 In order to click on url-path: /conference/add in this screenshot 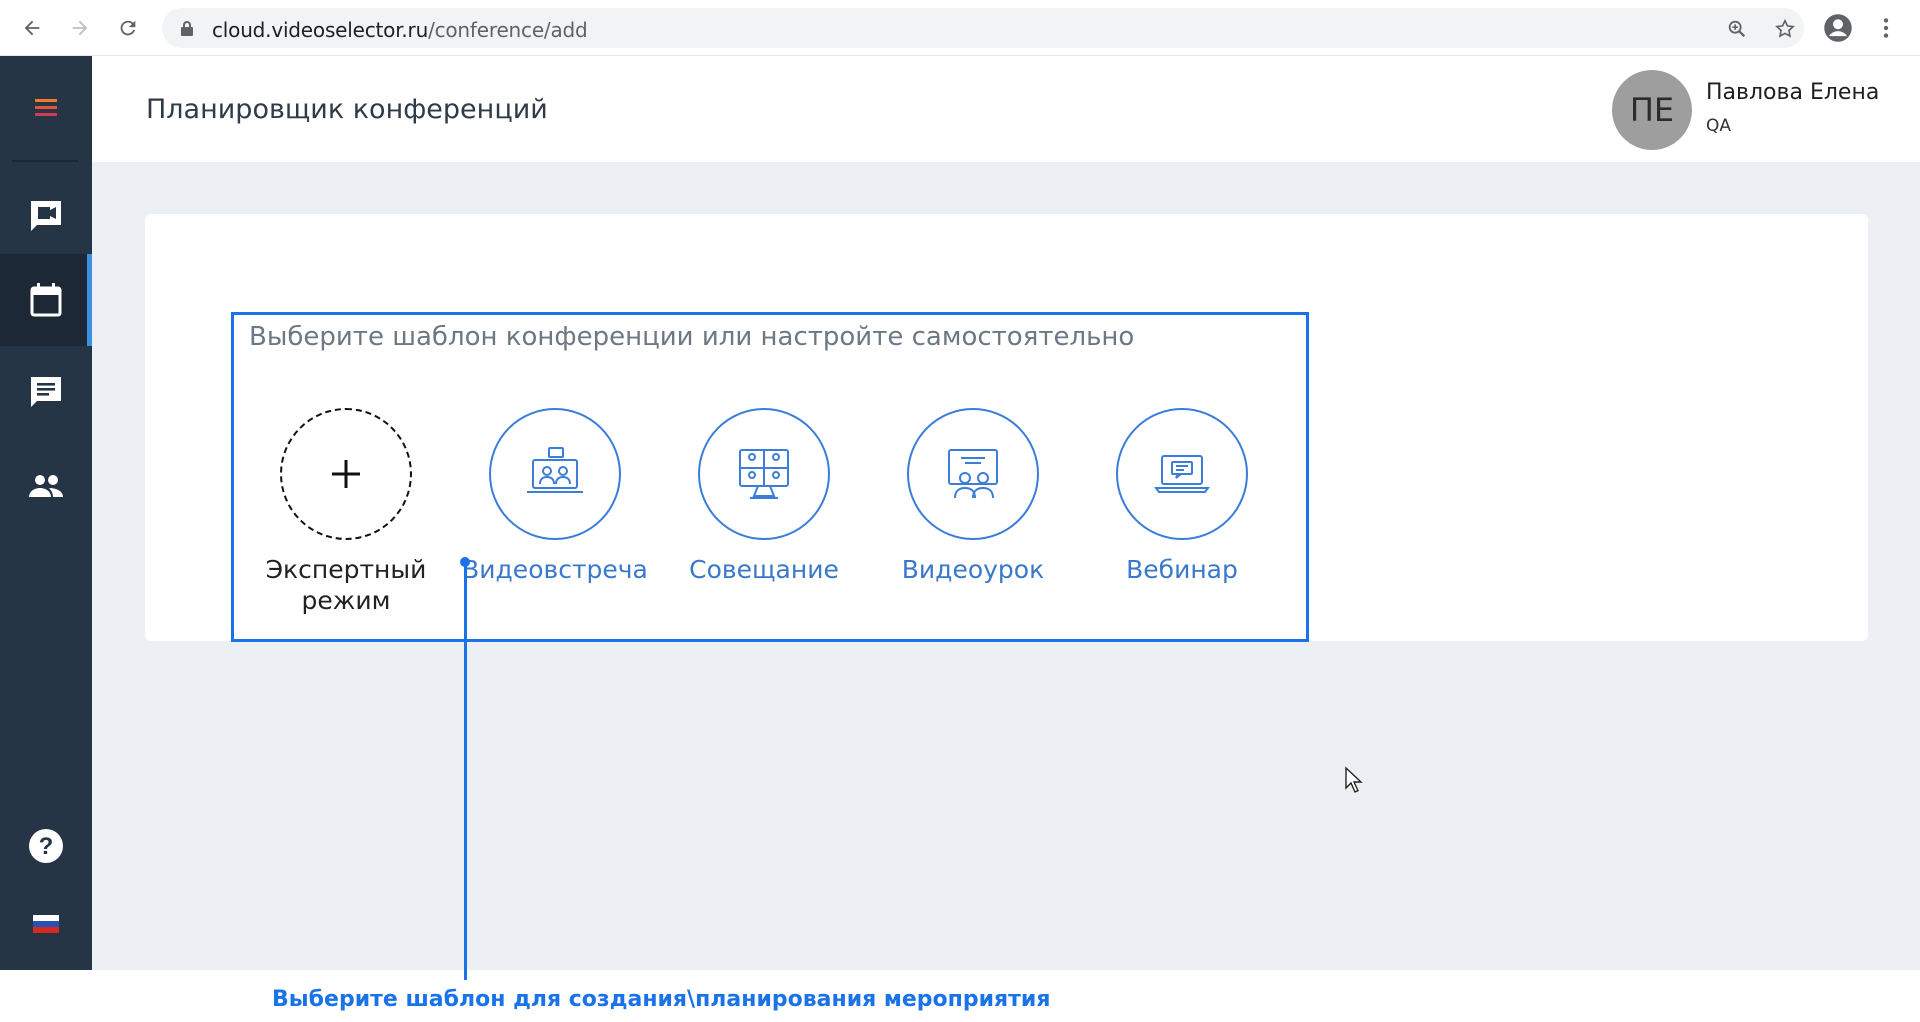, I will do `click(508, 30)`.